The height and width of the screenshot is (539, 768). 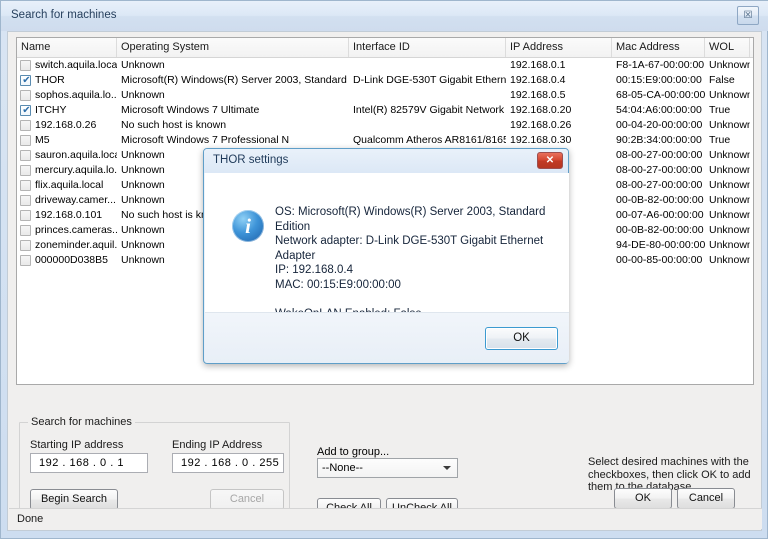 I want to click on cell-ip: 192.168.0.20, so click(x=541, y=110).